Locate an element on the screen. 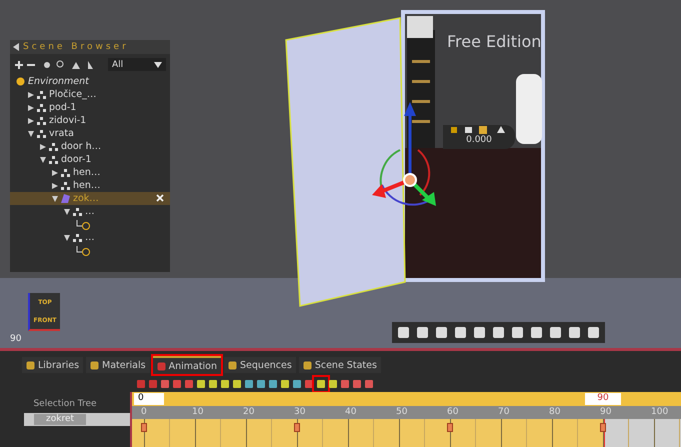  ruler-label: 40 is located at coordinates (350, 412).